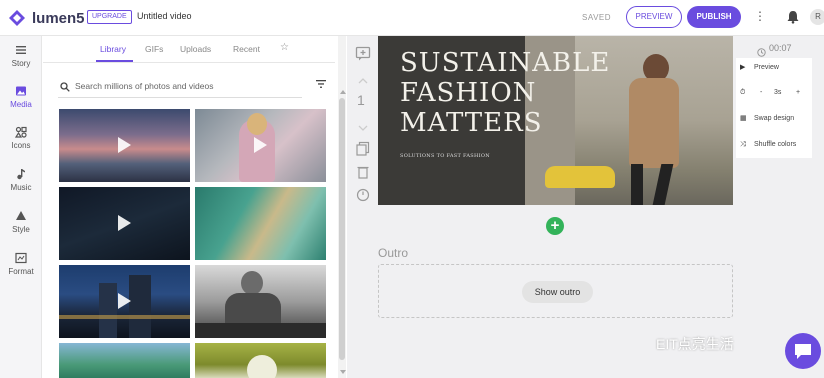 Image resolution: width=824 pixels, height=378 pixels. Describe the element at coordinates (363, 54) in the screenshot. I see `add-text-icon` at that location.